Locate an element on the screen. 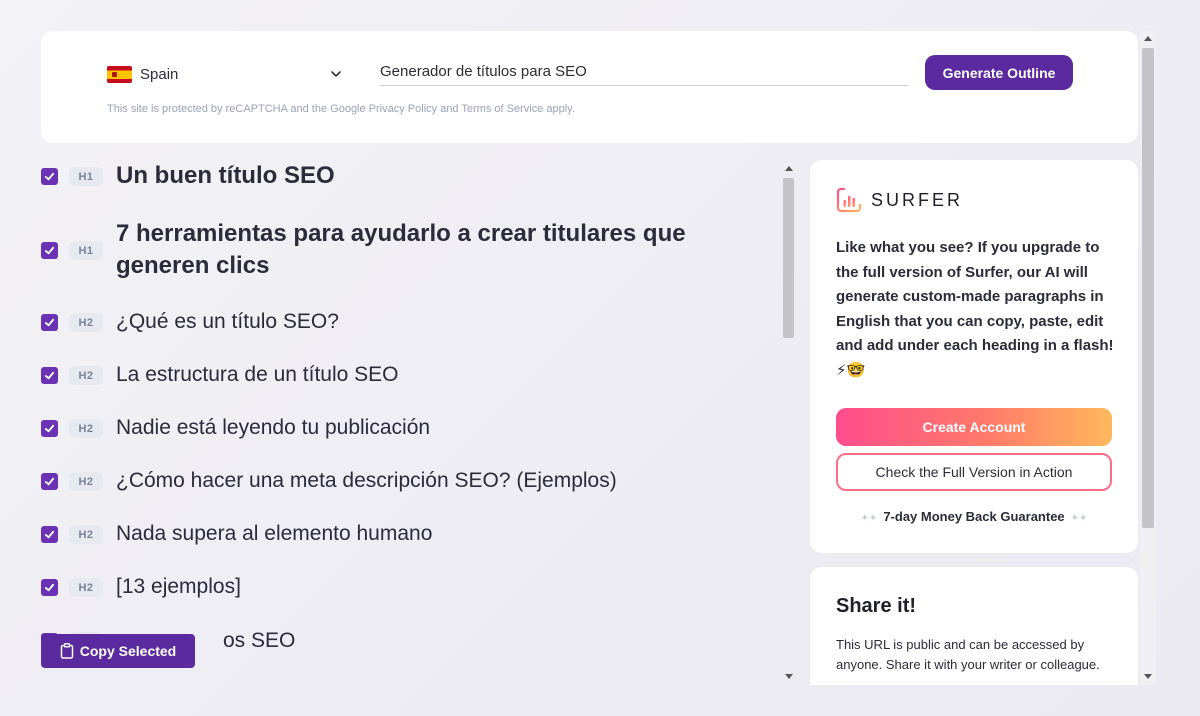 This screenshot has width=1200, height=716. outline-item: H2 Nada supera al elemento humano is located at coordinates (406, 534).